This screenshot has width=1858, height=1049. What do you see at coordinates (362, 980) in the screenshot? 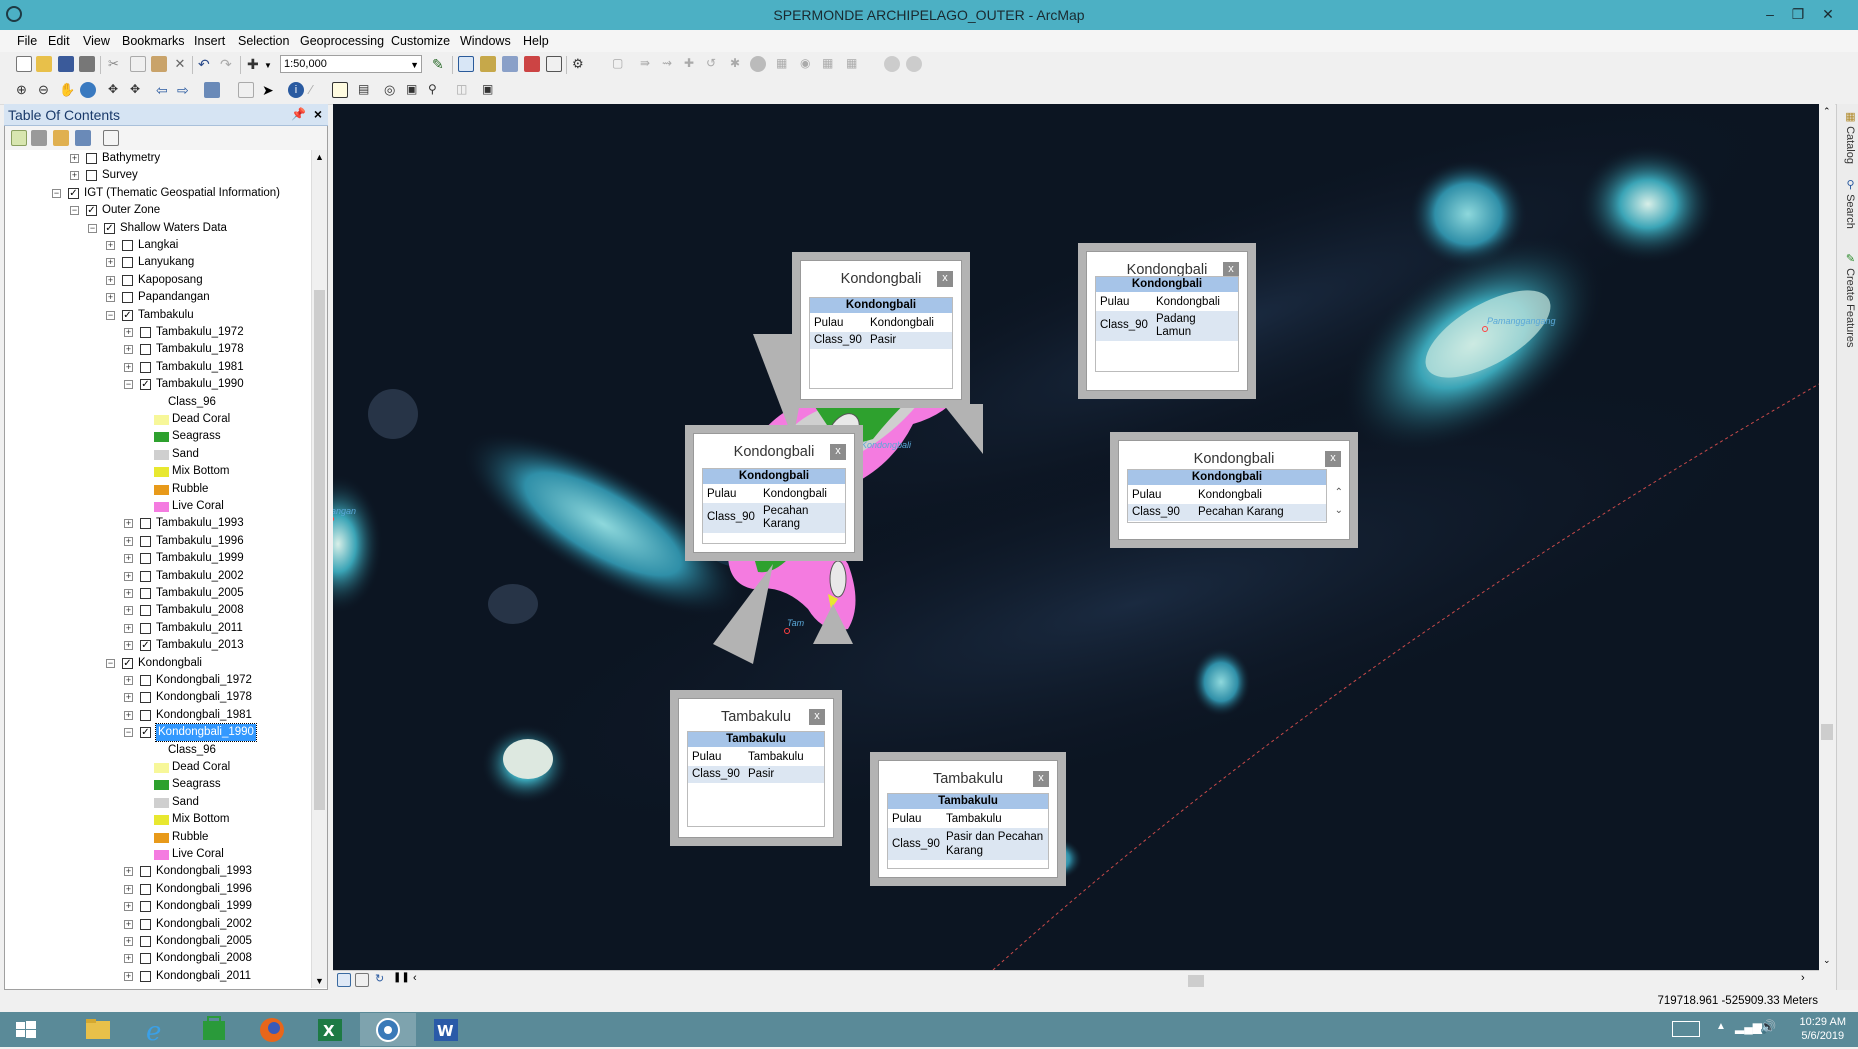
I see `layout-view-icon` at bounding box center [362, 980].